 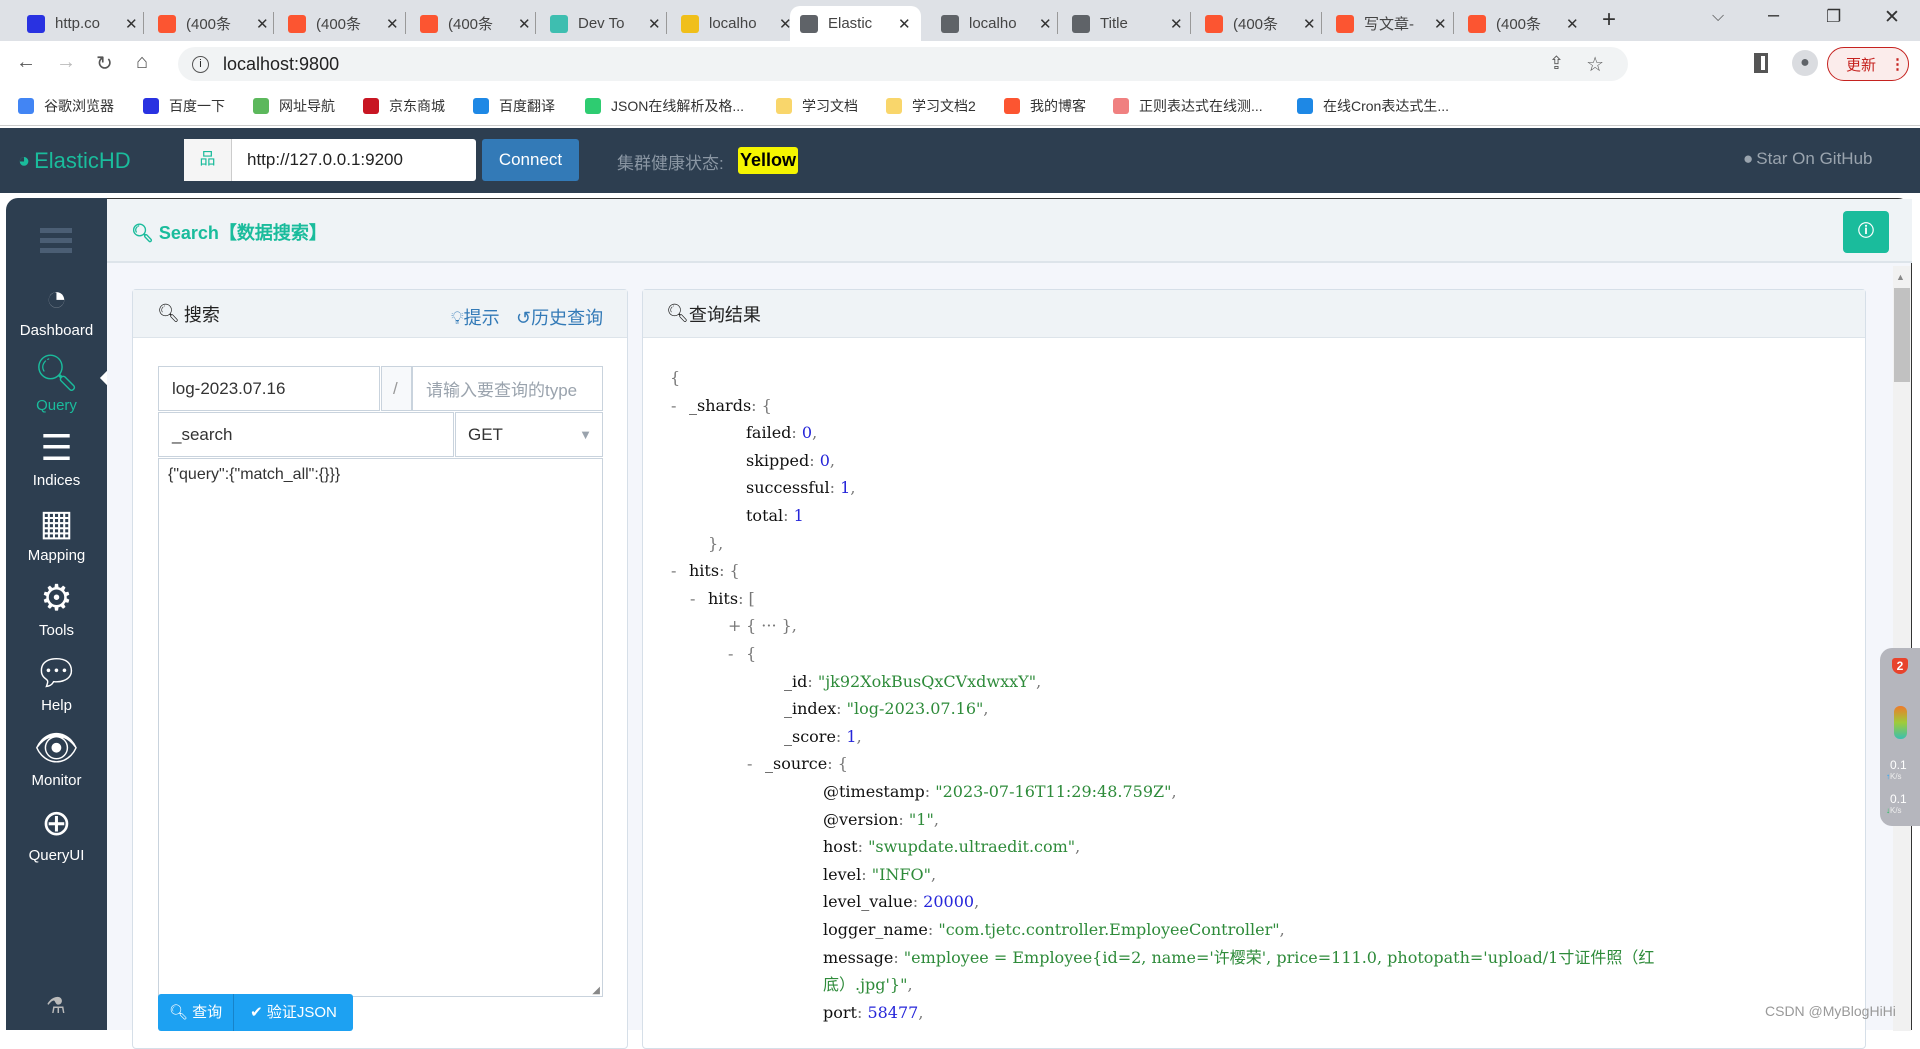 What do you see at coordinates (269, 388) in the screenshot?
I see `index-input: log-2023.07.16` at bounding box center [269, 388].